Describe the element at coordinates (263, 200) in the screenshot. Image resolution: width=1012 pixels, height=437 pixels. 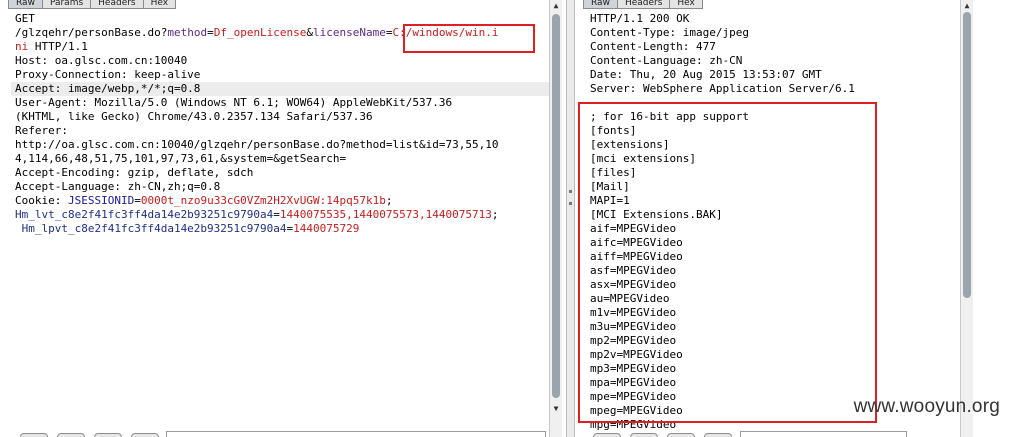
I see `param-value: 0000t_nzo9u33cG0VZm2H2XvUGW:14pq57k1b` at that location.